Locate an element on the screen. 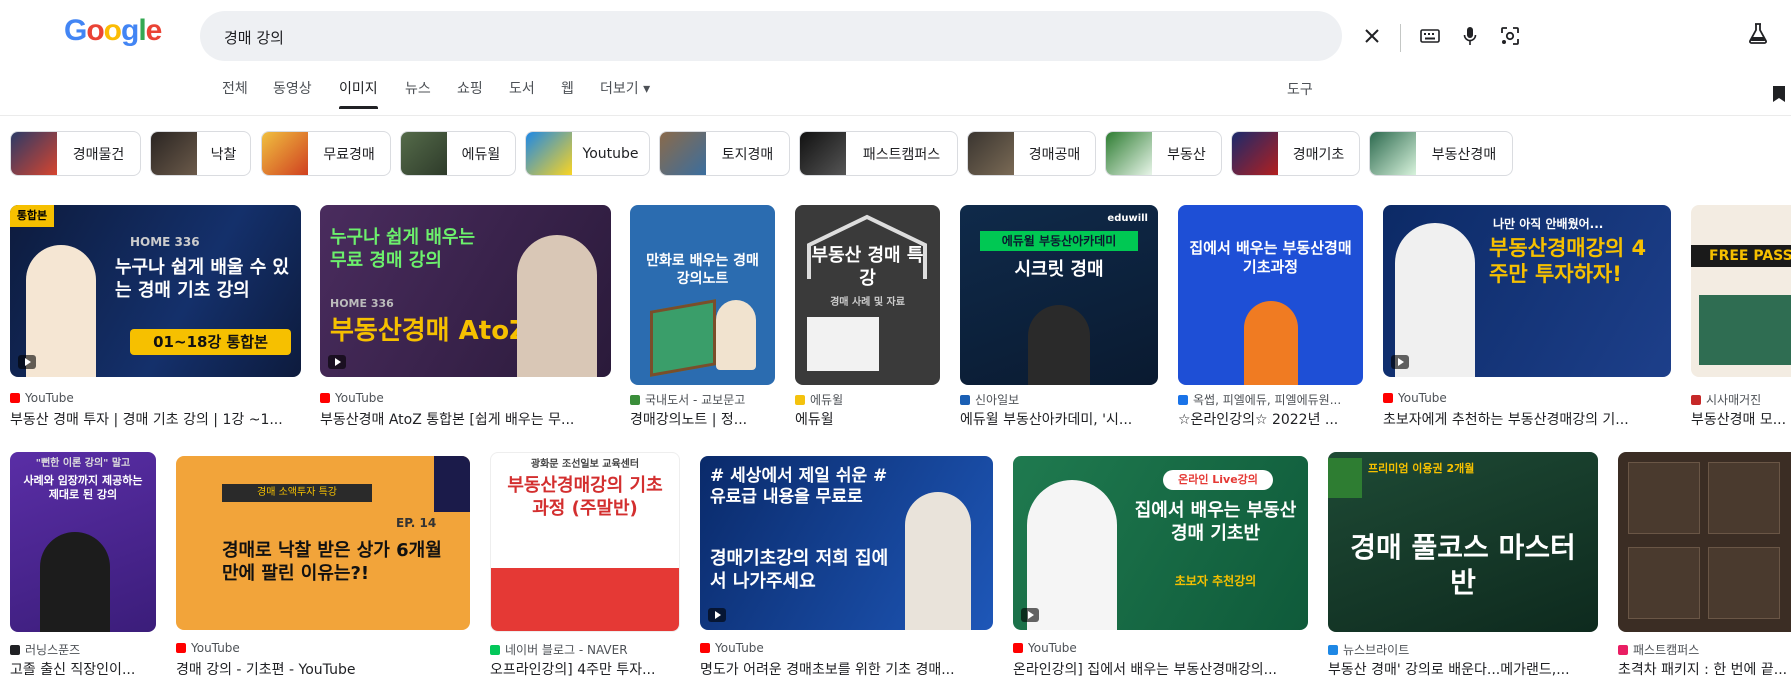 The width and height of the screenshot is (1791, 692). result-source: 패스트캠퍼스 is located at coordinates (1658, 649).